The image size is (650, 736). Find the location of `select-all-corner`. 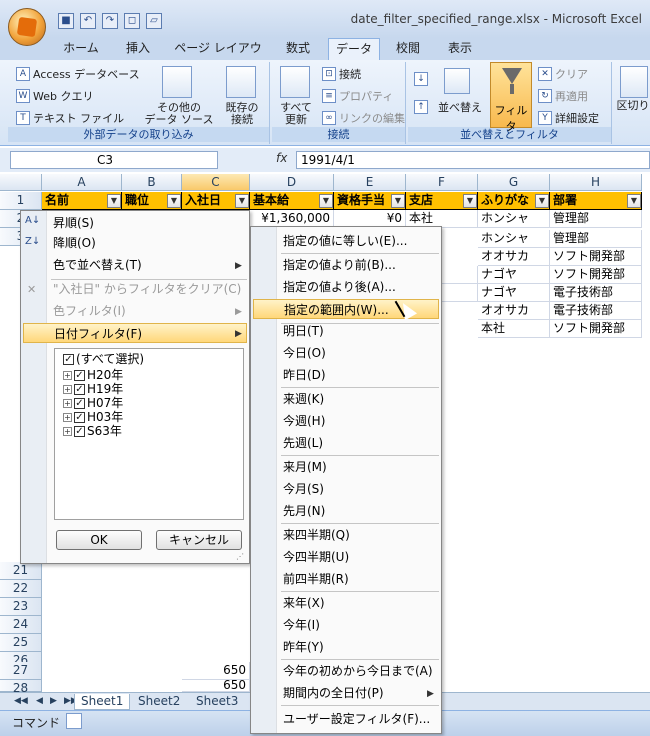

select-all-corner is located at coordinates (21, 182).